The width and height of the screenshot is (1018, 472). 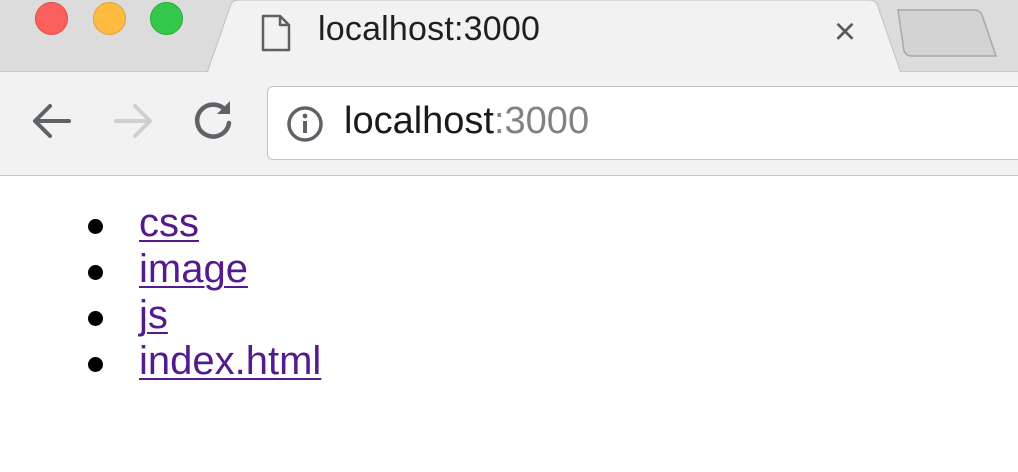 I want to click on tab-active: localhost:3000 ×, so click(x=557, y=36).